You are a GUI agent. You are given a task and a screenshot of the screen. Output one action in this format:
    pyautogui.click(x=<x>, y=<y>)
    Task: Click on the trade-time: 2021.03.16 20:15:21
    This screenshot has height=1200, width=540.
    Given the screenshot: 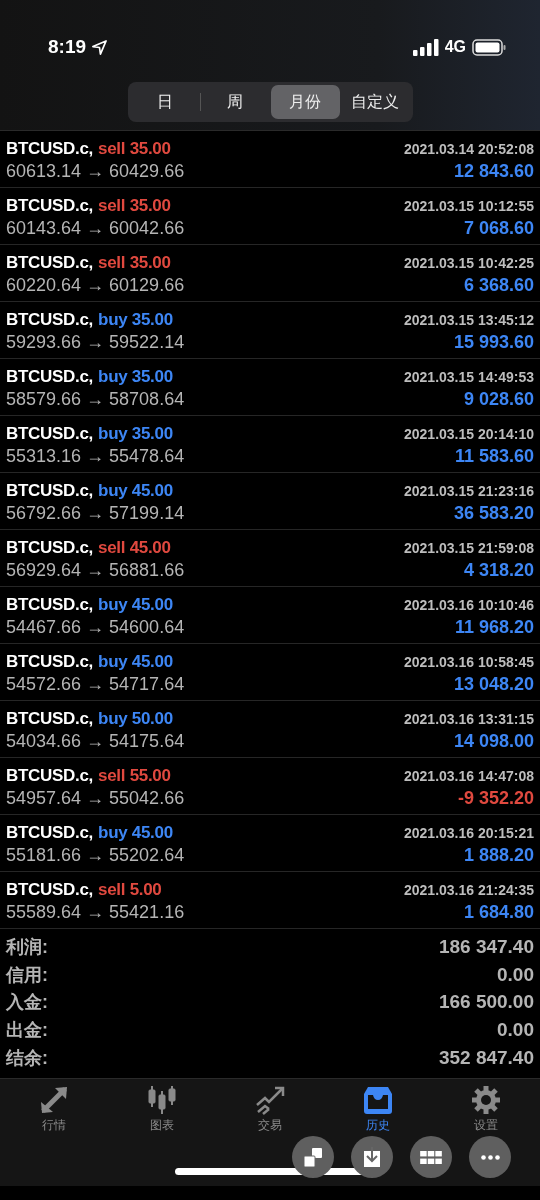 What is the action you would take?
    pyautogui.click(x=469, y=832)
    